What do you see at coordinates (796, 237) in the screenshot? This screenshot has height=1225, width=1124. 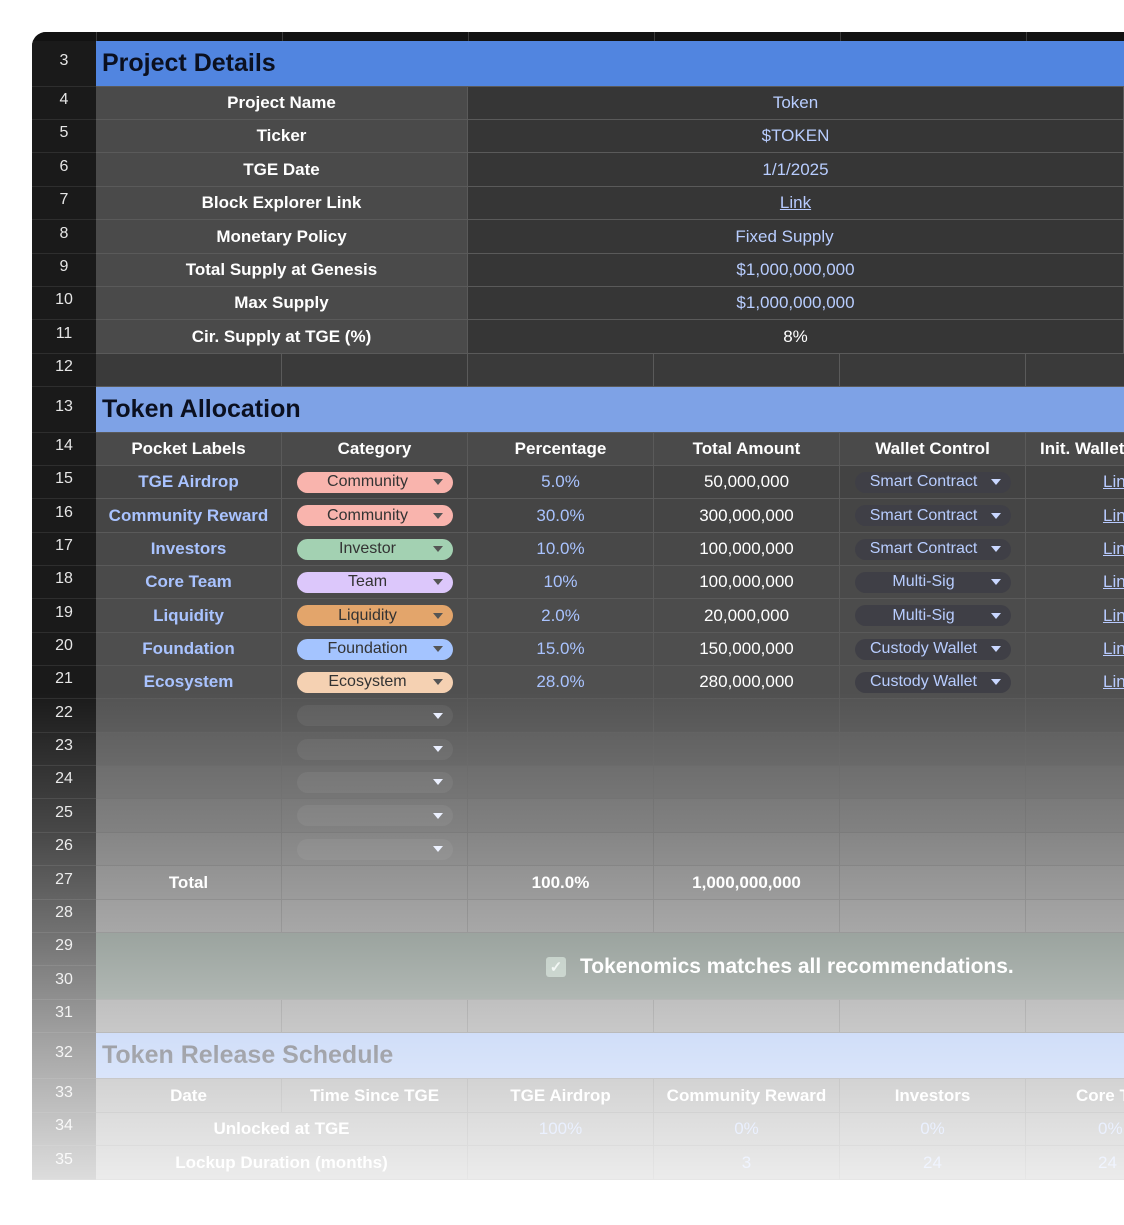 I see `detail-value: Fixed Supply` at bounding box center [796, 237].